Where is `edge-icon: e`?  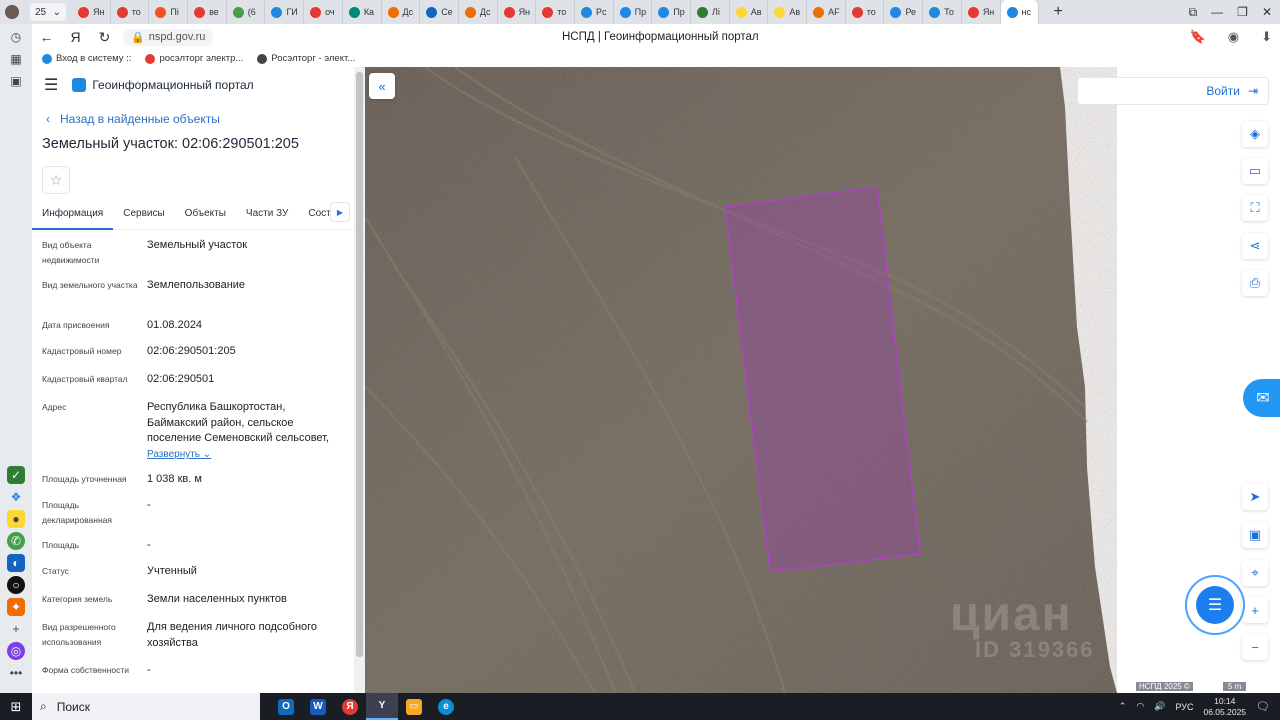
edge-icon: e is located at coordinates (446, 706).